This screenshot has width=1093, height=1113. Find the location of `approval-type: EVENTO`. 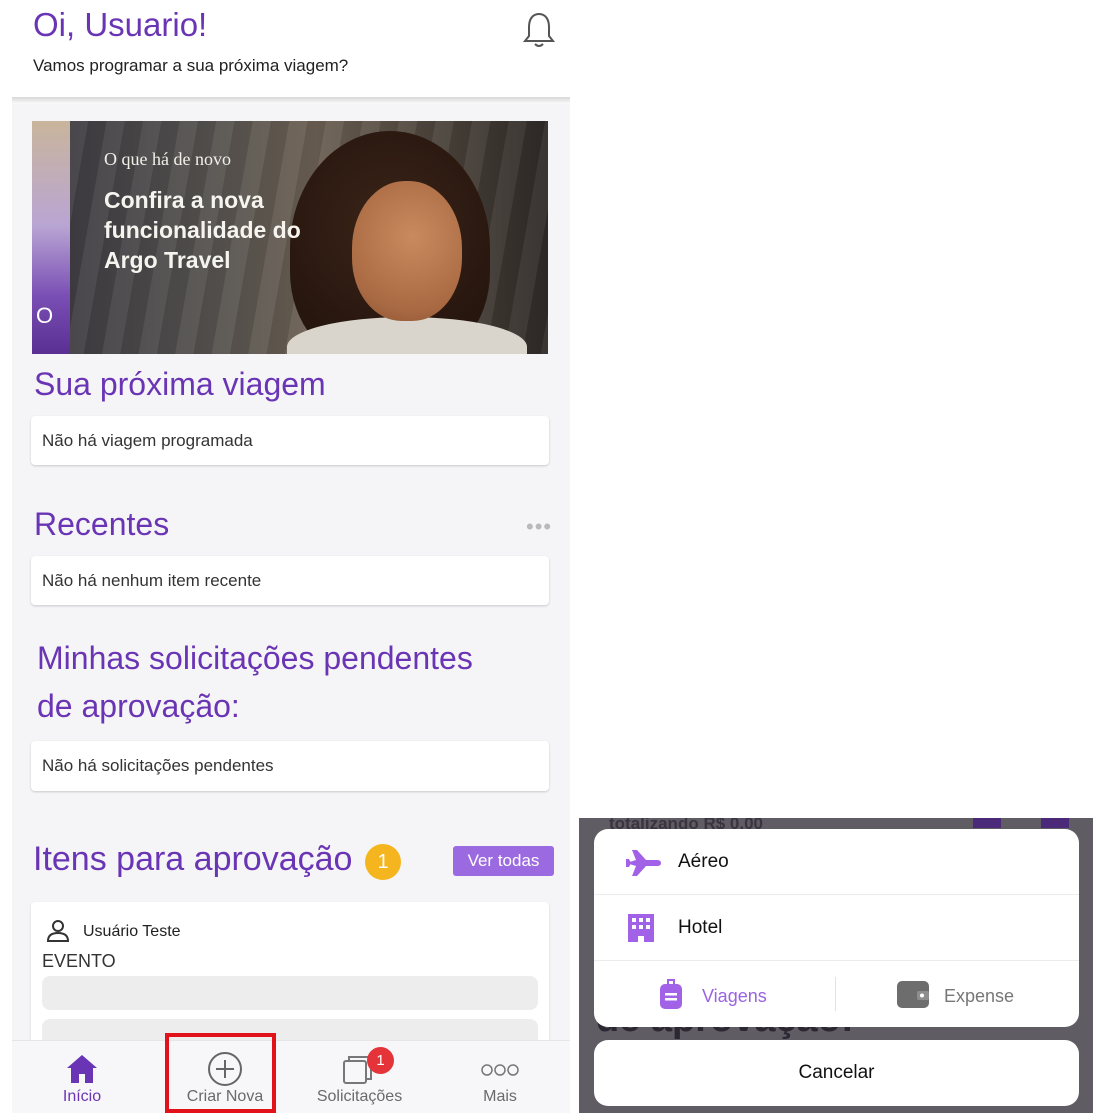

approval-type: EVENTO is located at coordinates (79, 961).